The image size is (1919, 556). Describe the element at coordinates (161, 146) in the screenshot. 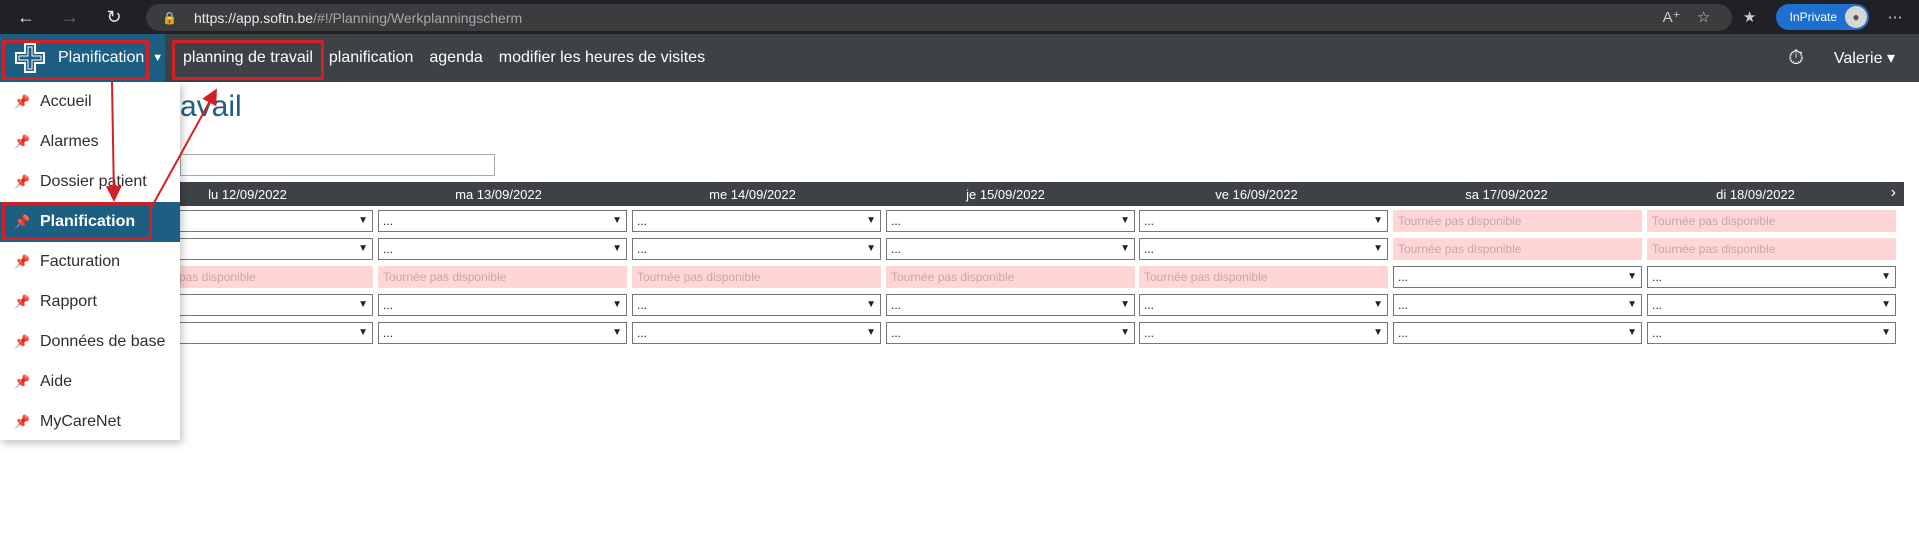

I see `annotation-arrows` at that location.